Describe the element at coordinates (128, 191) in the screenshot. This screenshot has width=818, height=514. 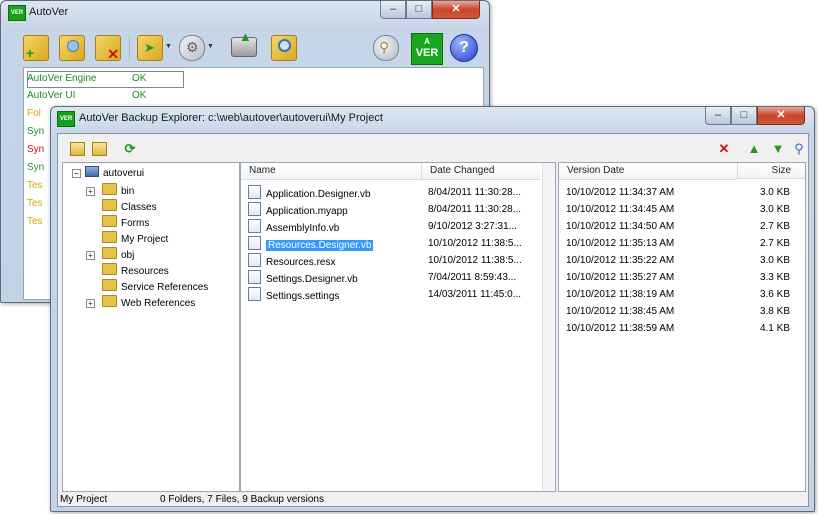
I see `tree-item-label: bin` at that location.